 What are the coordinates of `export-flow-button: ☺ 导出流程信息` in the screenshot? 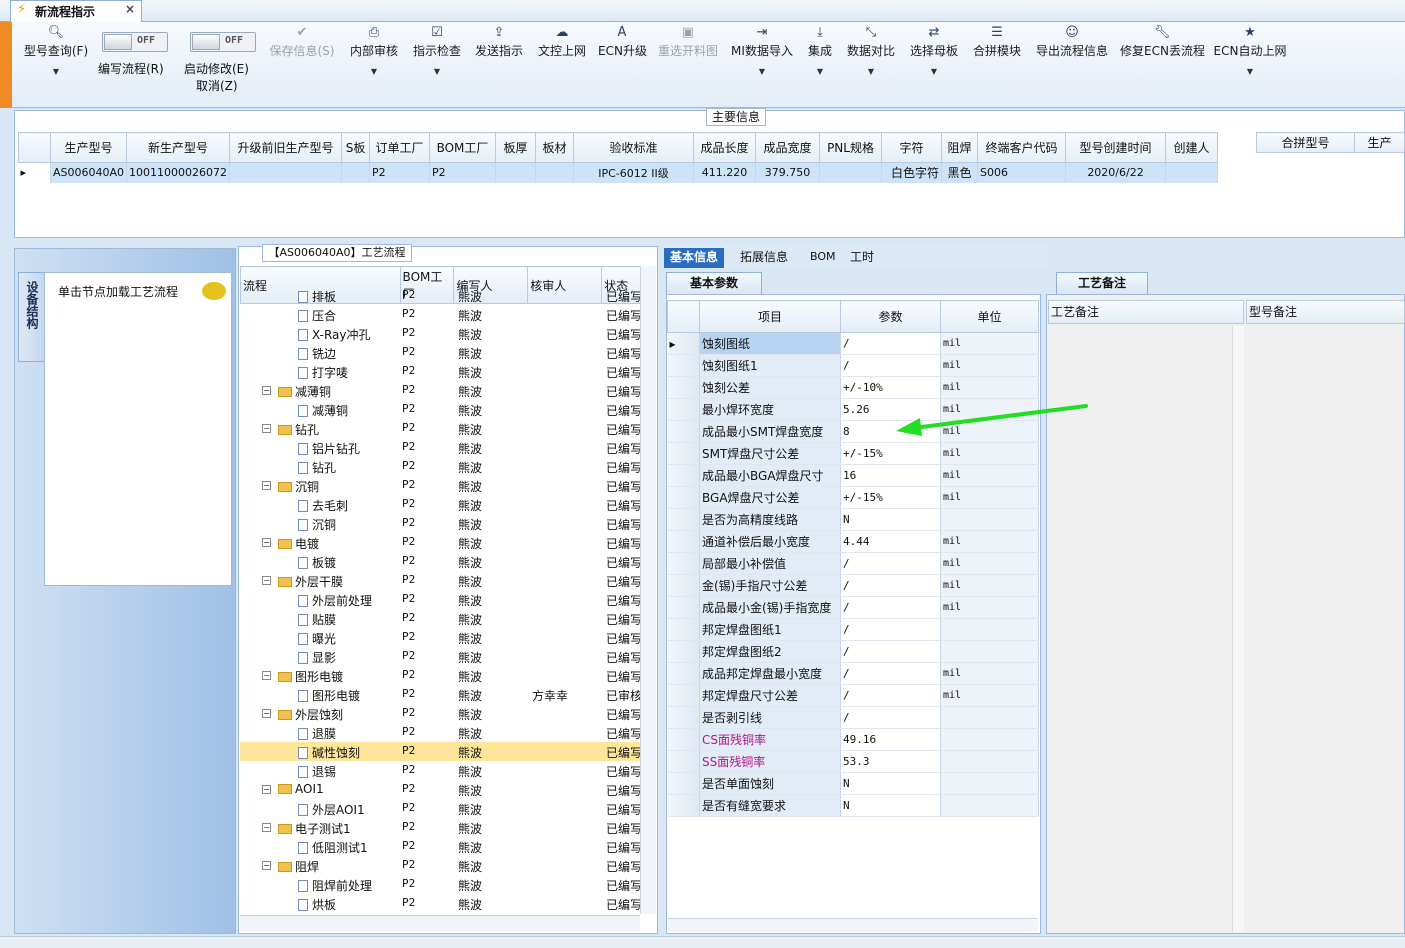 It's located at (1072, 65).